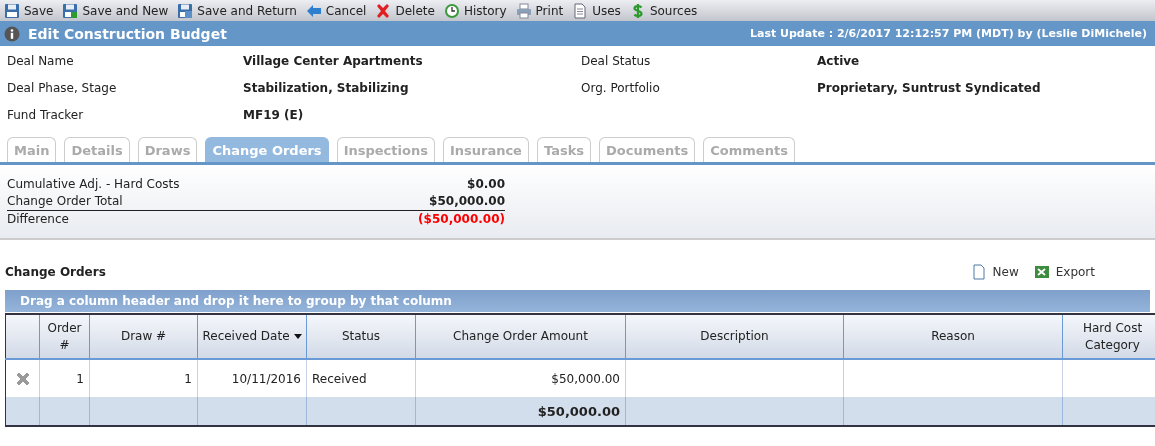 This screenshot has width=1155, height=446. Describe the element at coordinates (38, 219) in the screenshot. I see `summary-label: Difference` at that location.